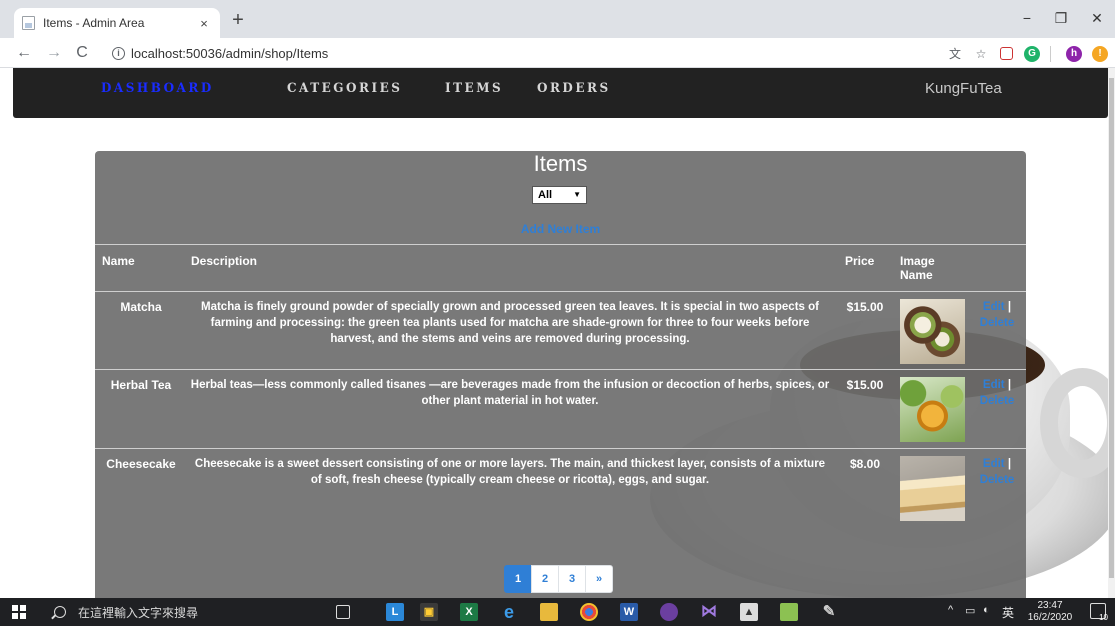 The height and width of the screenshot is (626, 1115). What do you see at coordinates (981, 54) in the screenshot?
I see `bookmark-star-icon: ☆` at bounding box center [981, 54].